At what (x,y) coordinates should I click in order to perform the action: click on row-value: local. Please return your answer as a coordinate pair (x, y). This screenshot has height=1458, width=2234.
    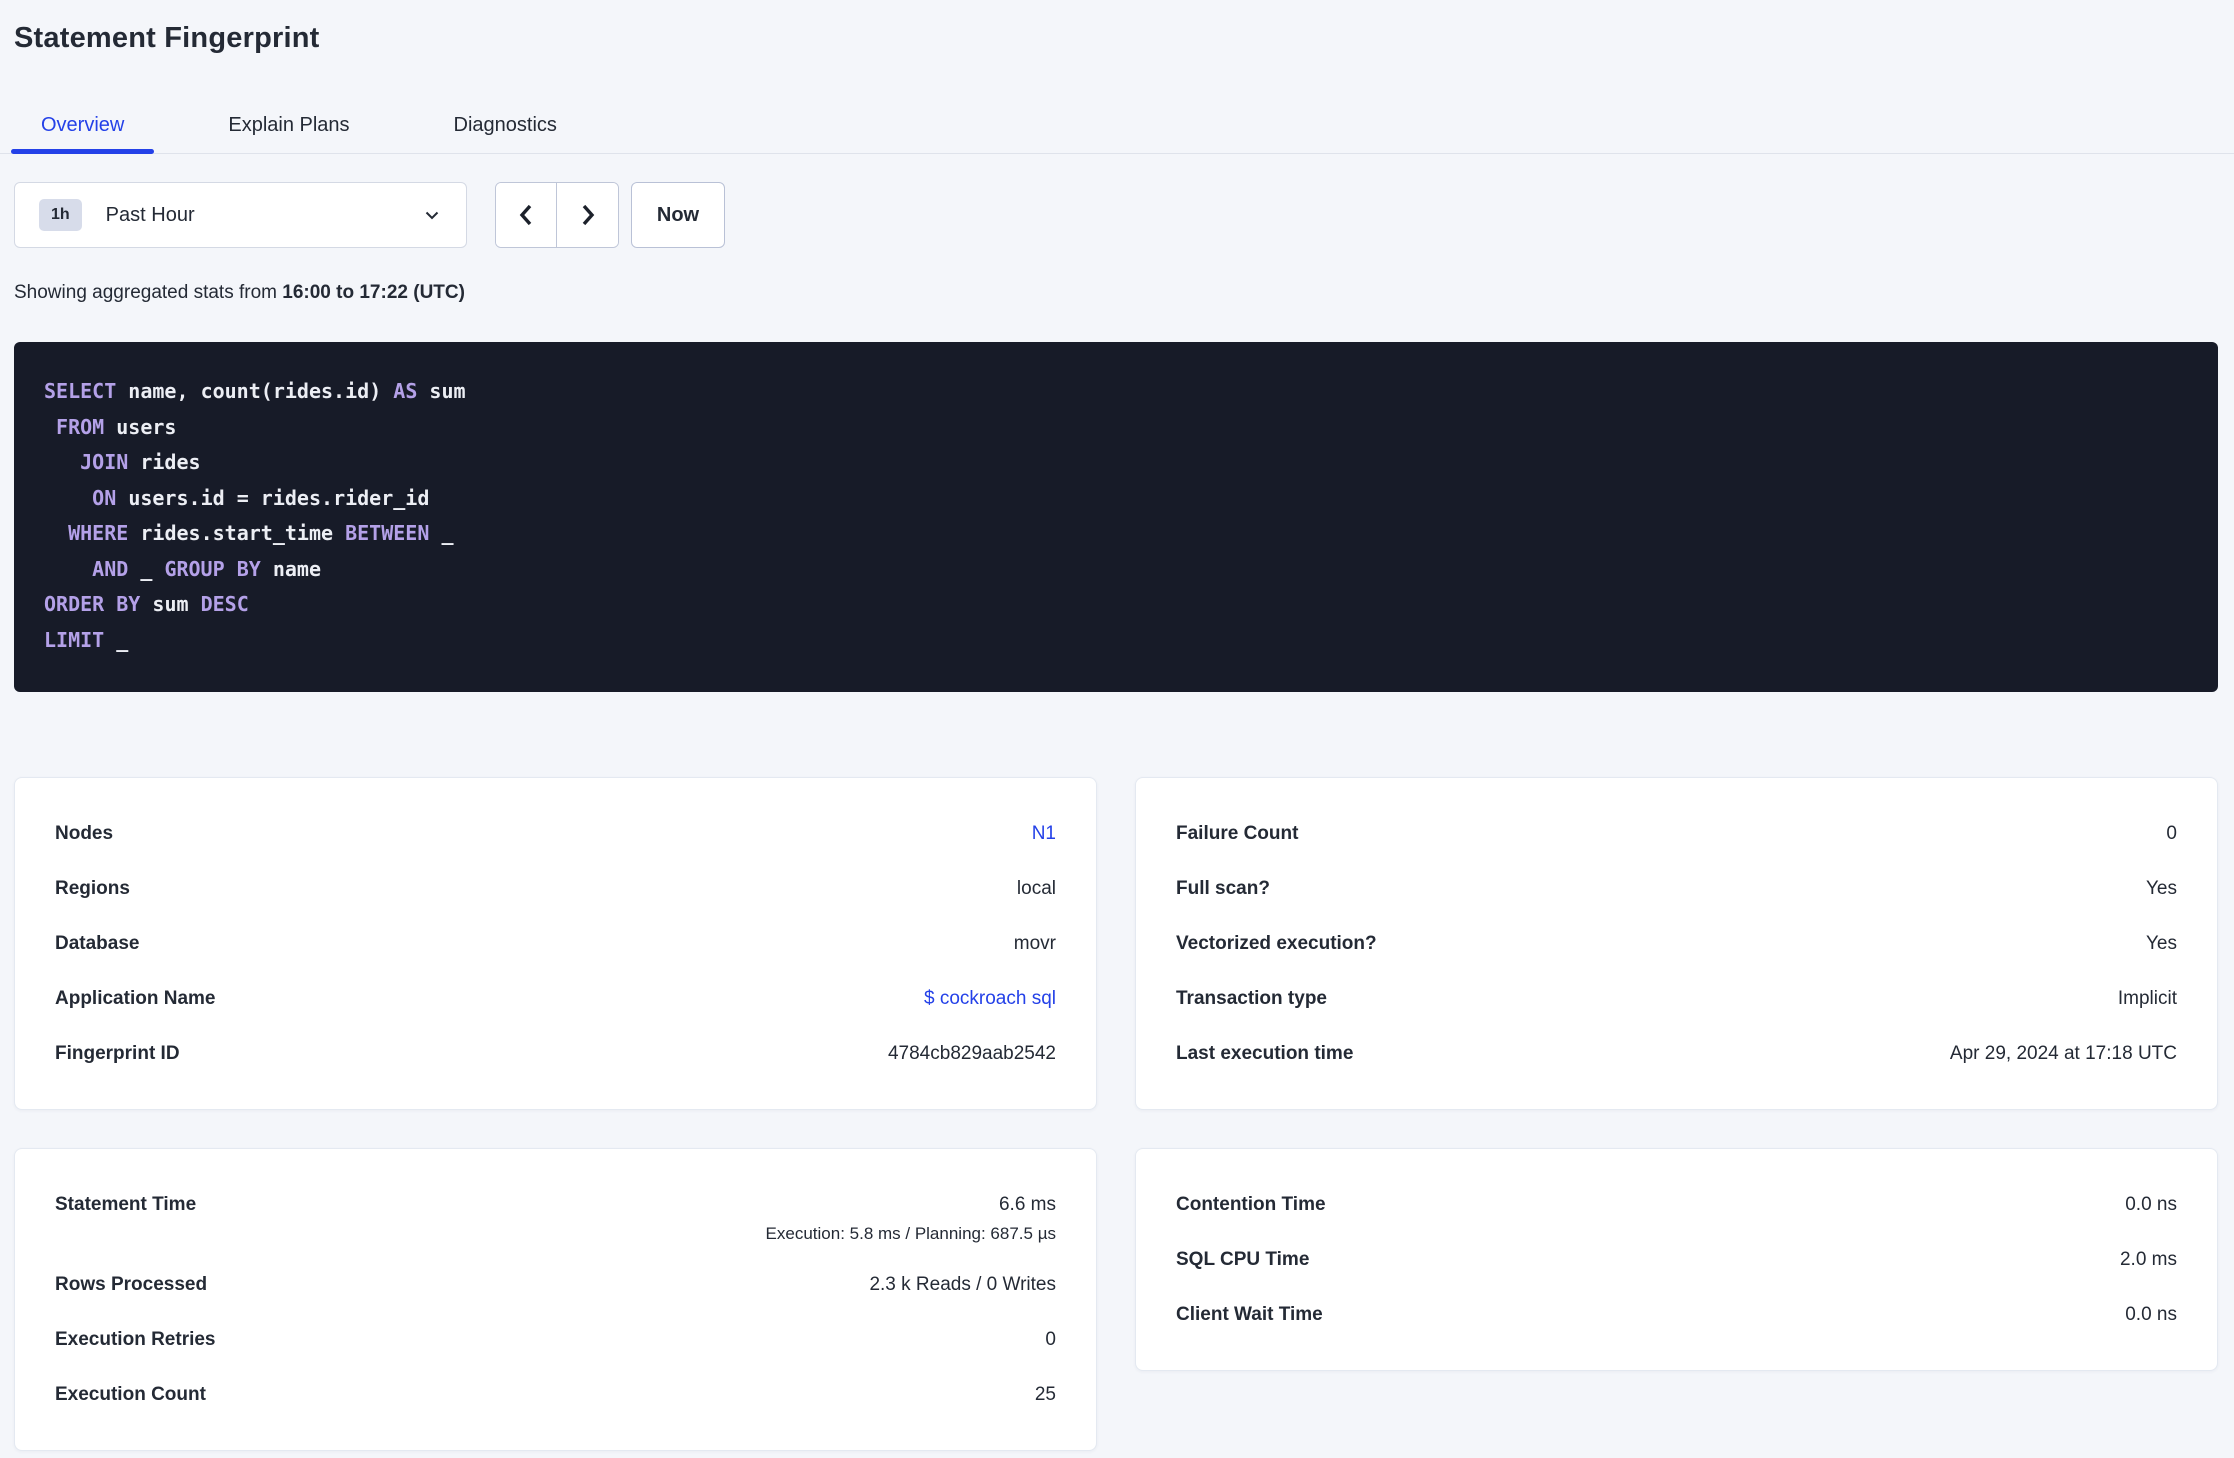
    Looking at the image, I should click on (1036, 888).